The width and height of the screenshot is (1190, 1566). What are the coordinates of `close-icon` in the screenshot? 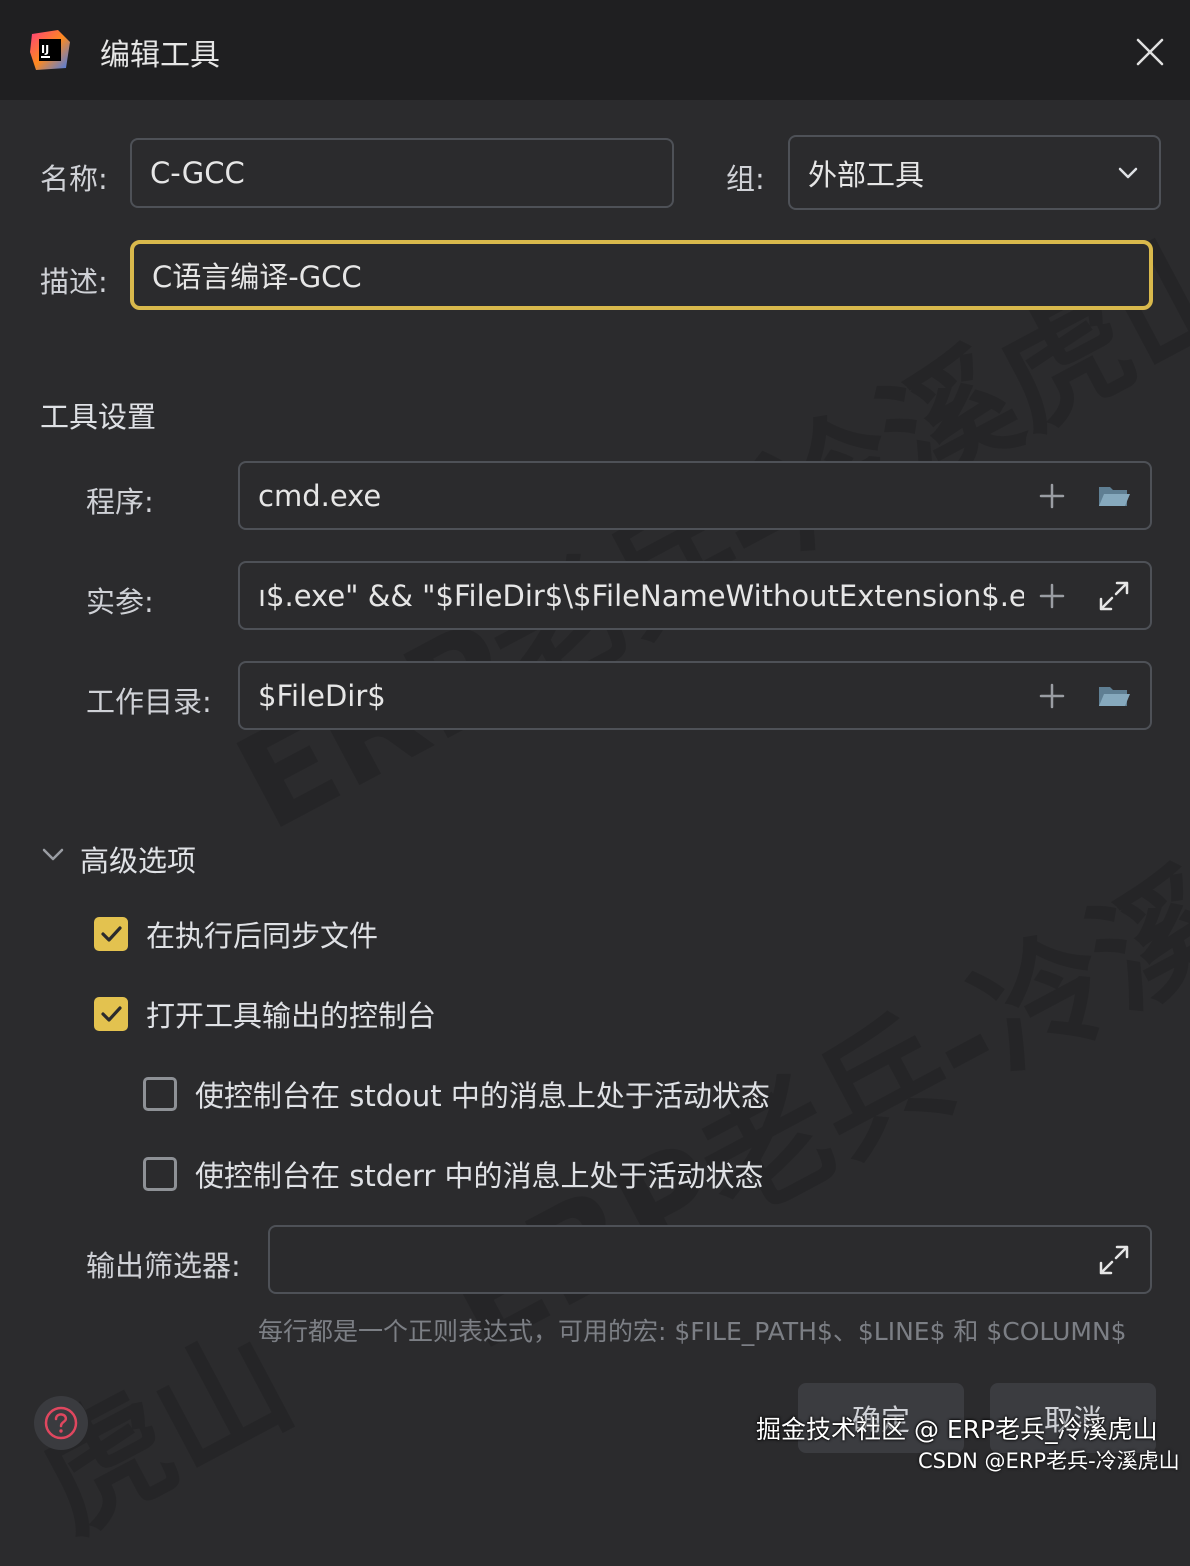 It's located at (1150, 52).